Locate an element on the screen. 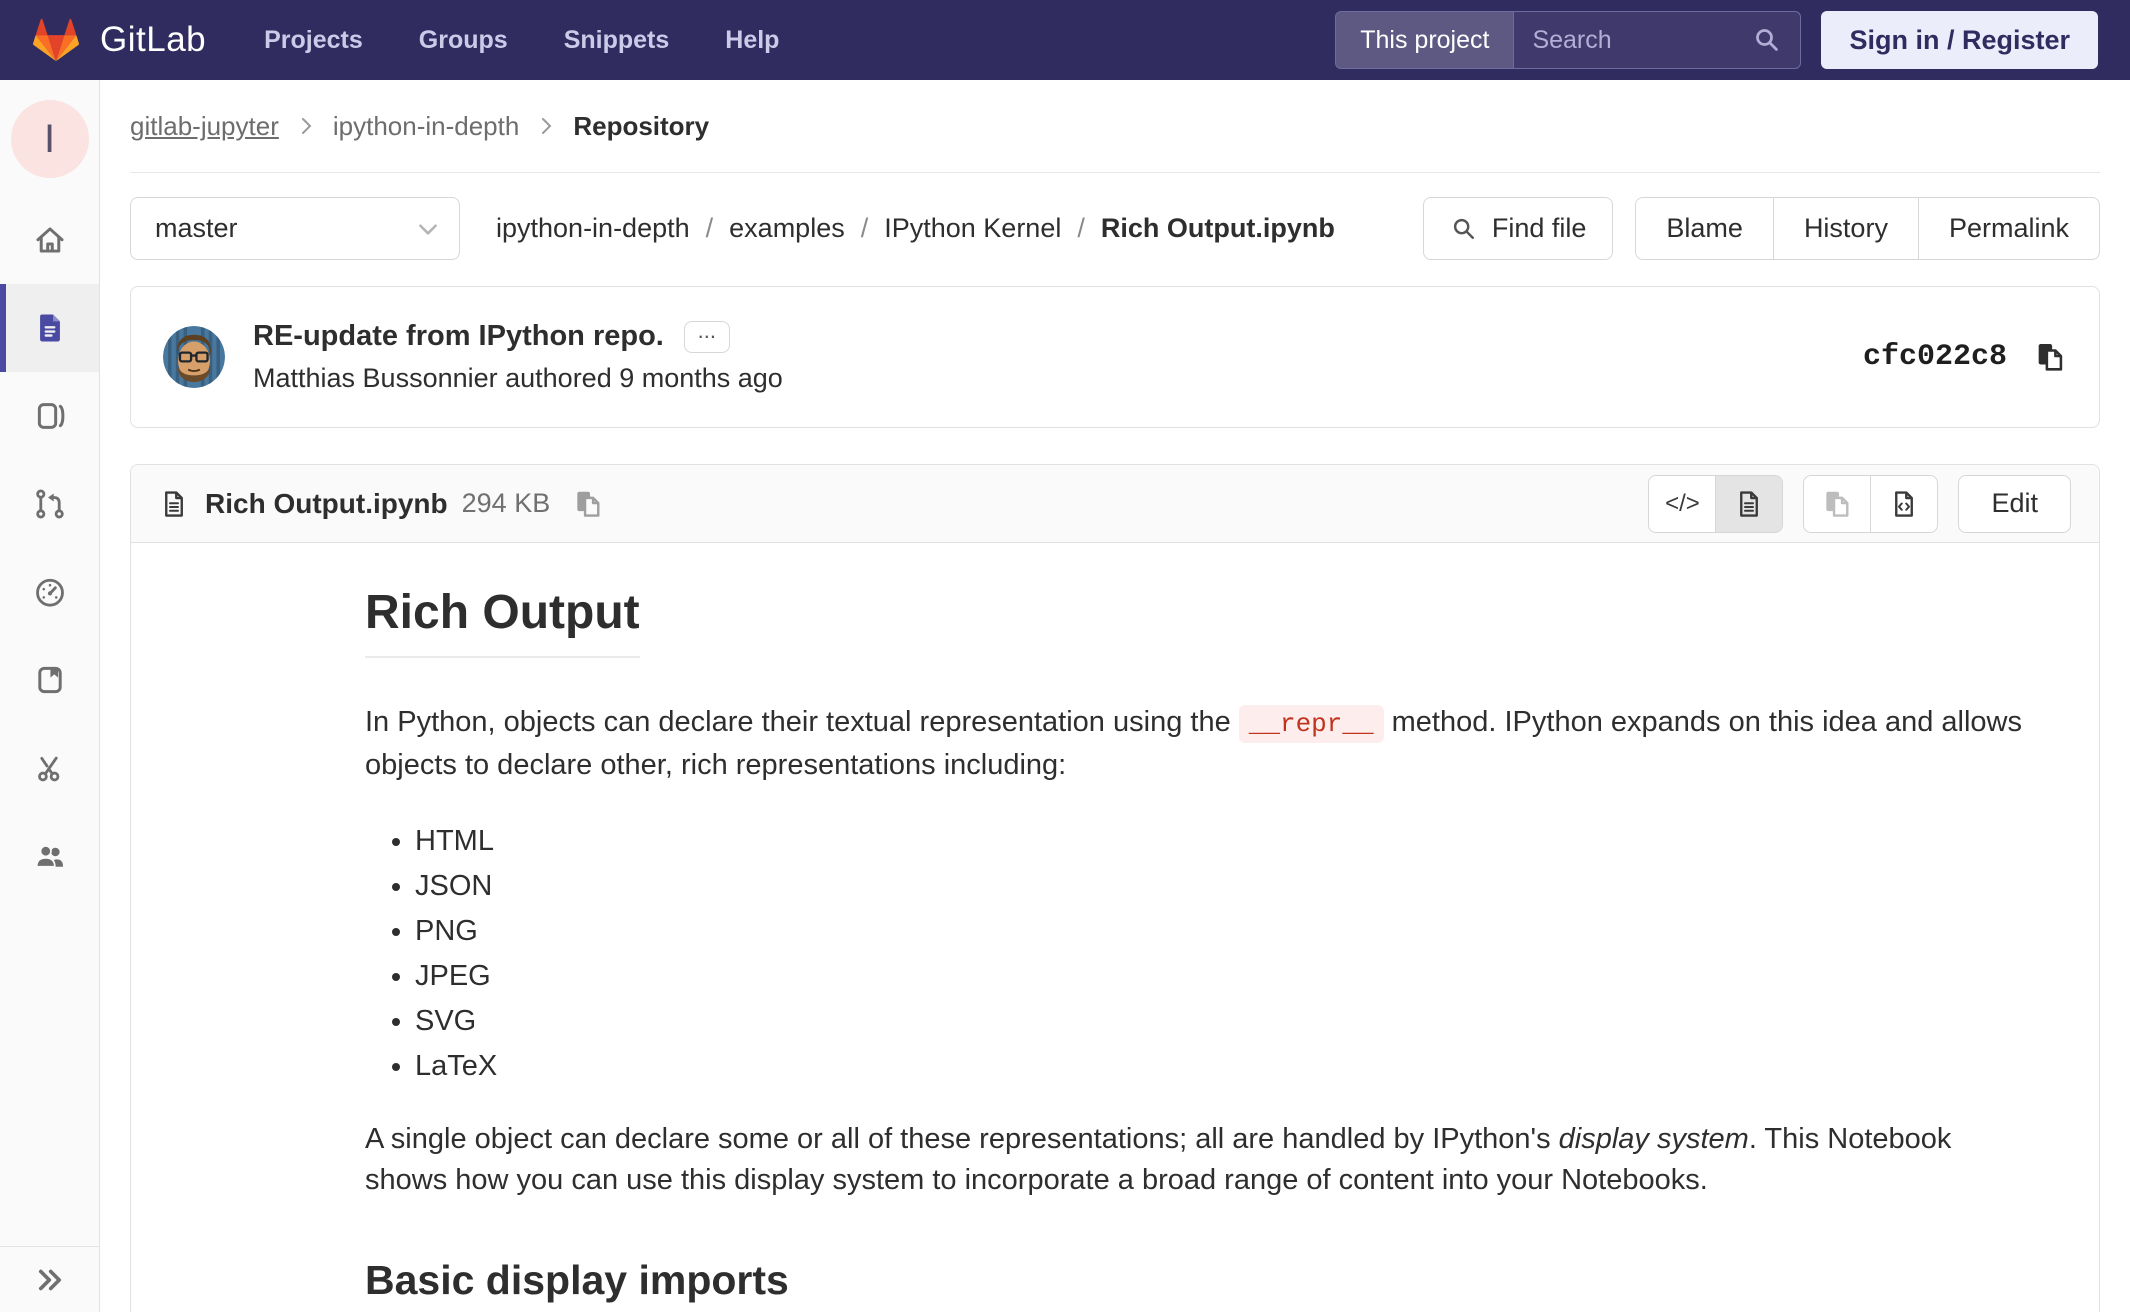 The height and width of the screenshot is (1312, 2130). inline-code-repr: __repr__ is located at coordinates (1311, 724).